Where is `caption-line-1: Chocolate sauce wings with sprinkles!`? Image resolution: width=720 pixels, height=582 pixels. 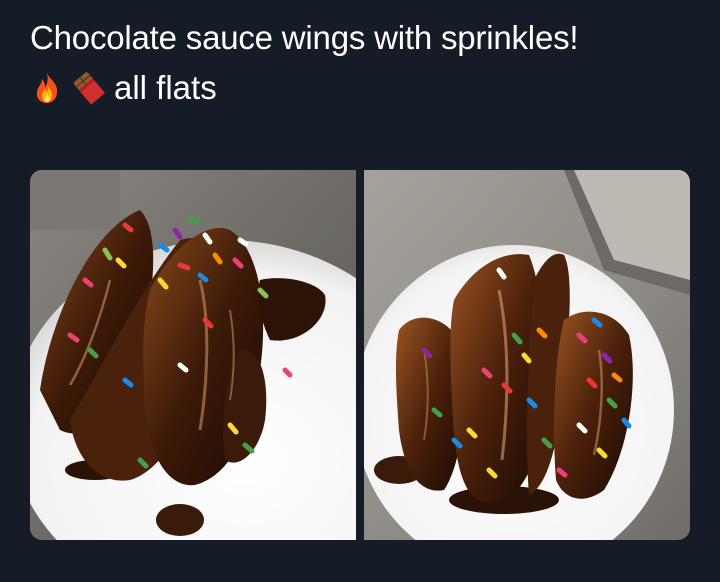
caption-line-1: Chocolate sauce wings with sprinkles! is located at coordinates (304, 37).